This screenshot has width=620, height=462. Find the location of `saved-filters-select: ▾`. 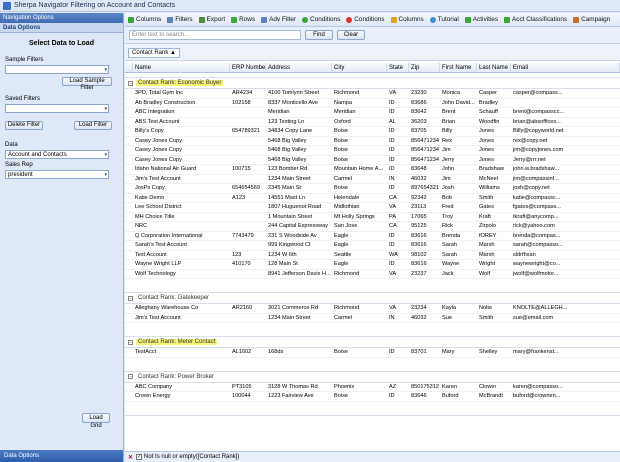

saved-filters-select: ▾ is located at coordinates (57, 108).